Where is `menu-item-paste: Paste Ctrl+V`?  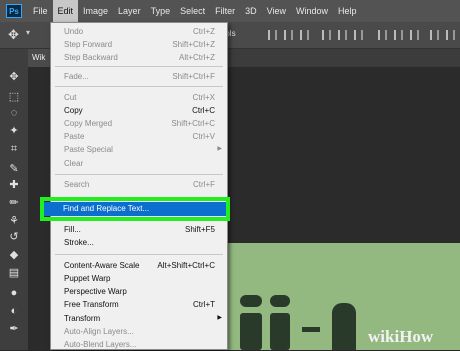 menu-item-paste: Paste Ctrl+V is located at coordinates (139, 136).